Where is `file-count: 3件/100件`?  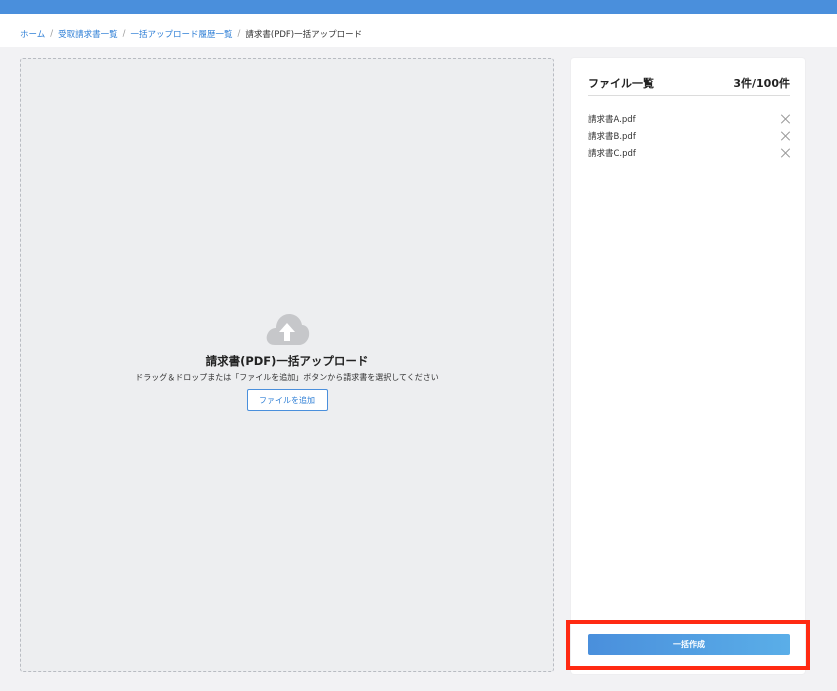
file-count: 3件/100件 is located at coordinates (761, 83).